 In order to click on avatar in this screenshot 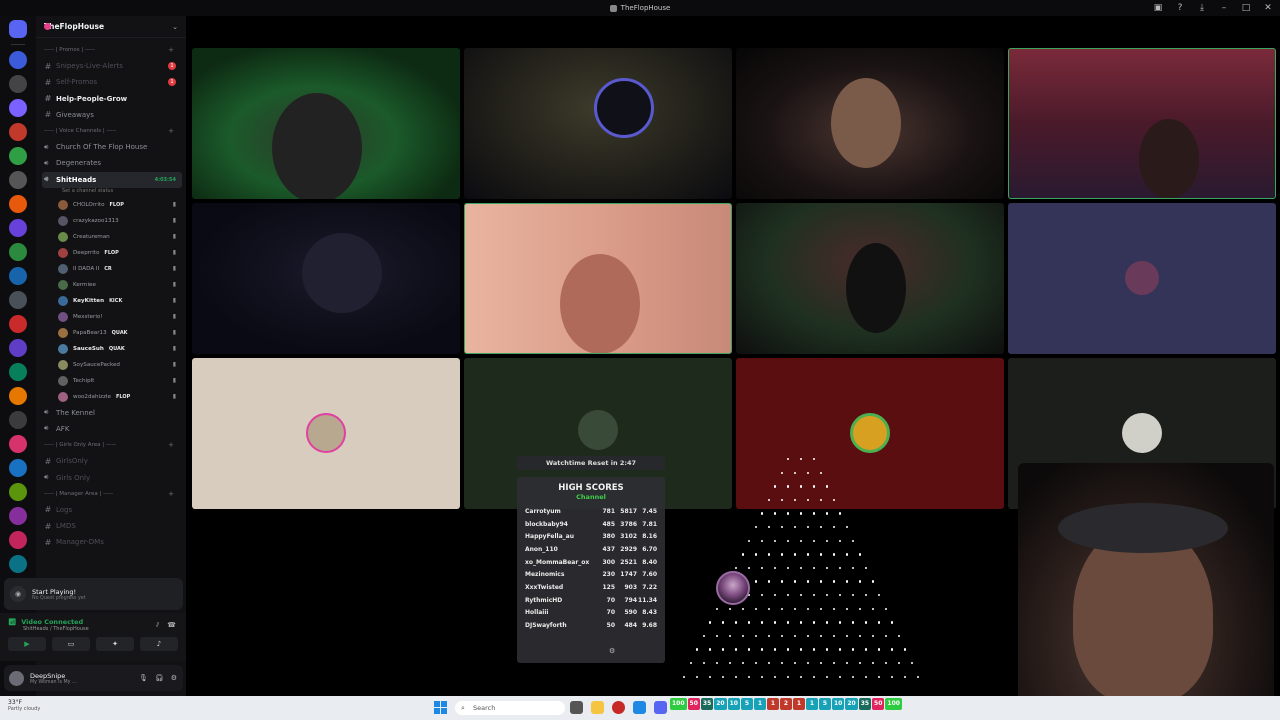, I will do `click(16, 678)`.